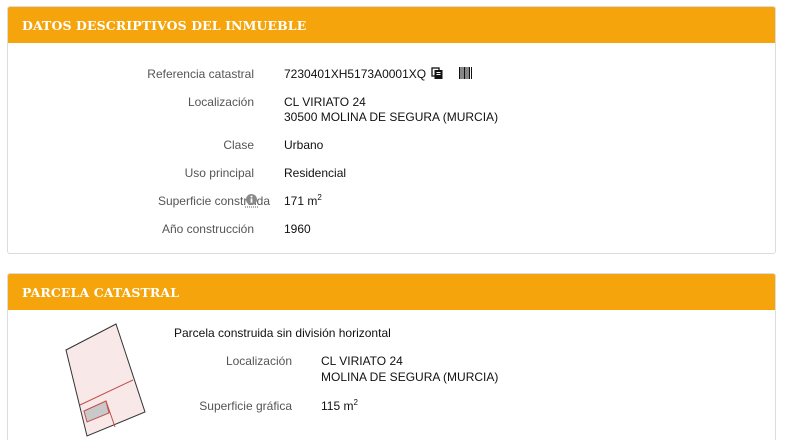 Image resolution: width=790 pixels, height=440 pixels. Describe the element at coordinates (101, 292) in the screenshot. I see `parcela-title: PARCELA CATASTRAL` at that location.